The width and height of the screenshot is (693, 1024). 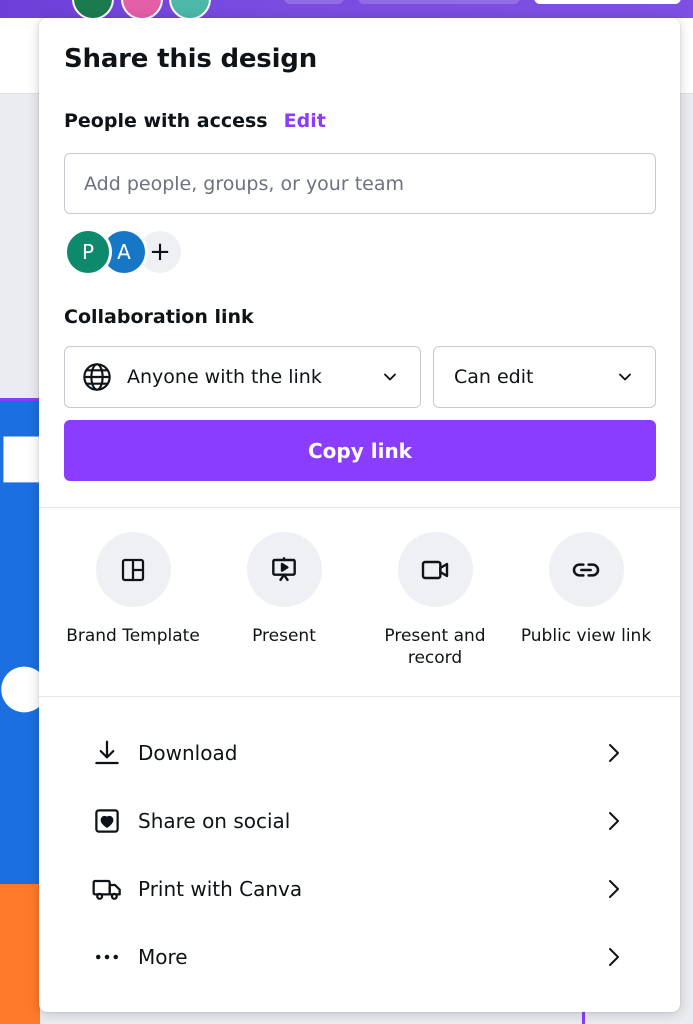 I want to click on design-graphic: ●, so click(x=20, y=685).